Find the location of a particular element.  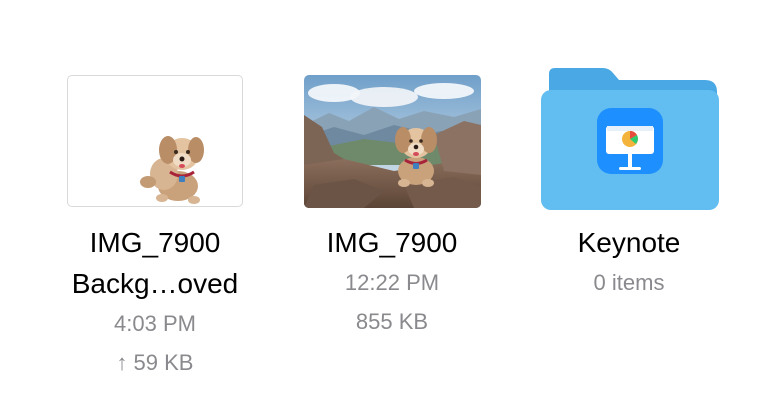

up-arrow-icon: ↑ is located at coordinates (122, 362).